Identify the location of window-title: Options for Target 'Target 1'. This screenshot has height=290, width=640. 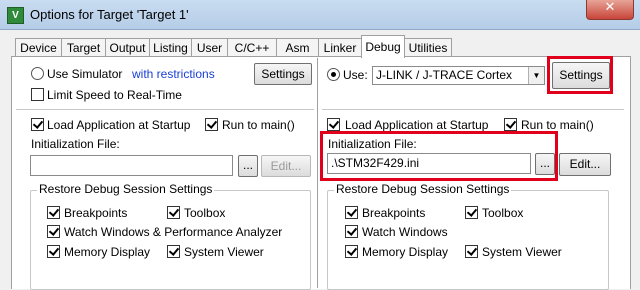
(109, 14).